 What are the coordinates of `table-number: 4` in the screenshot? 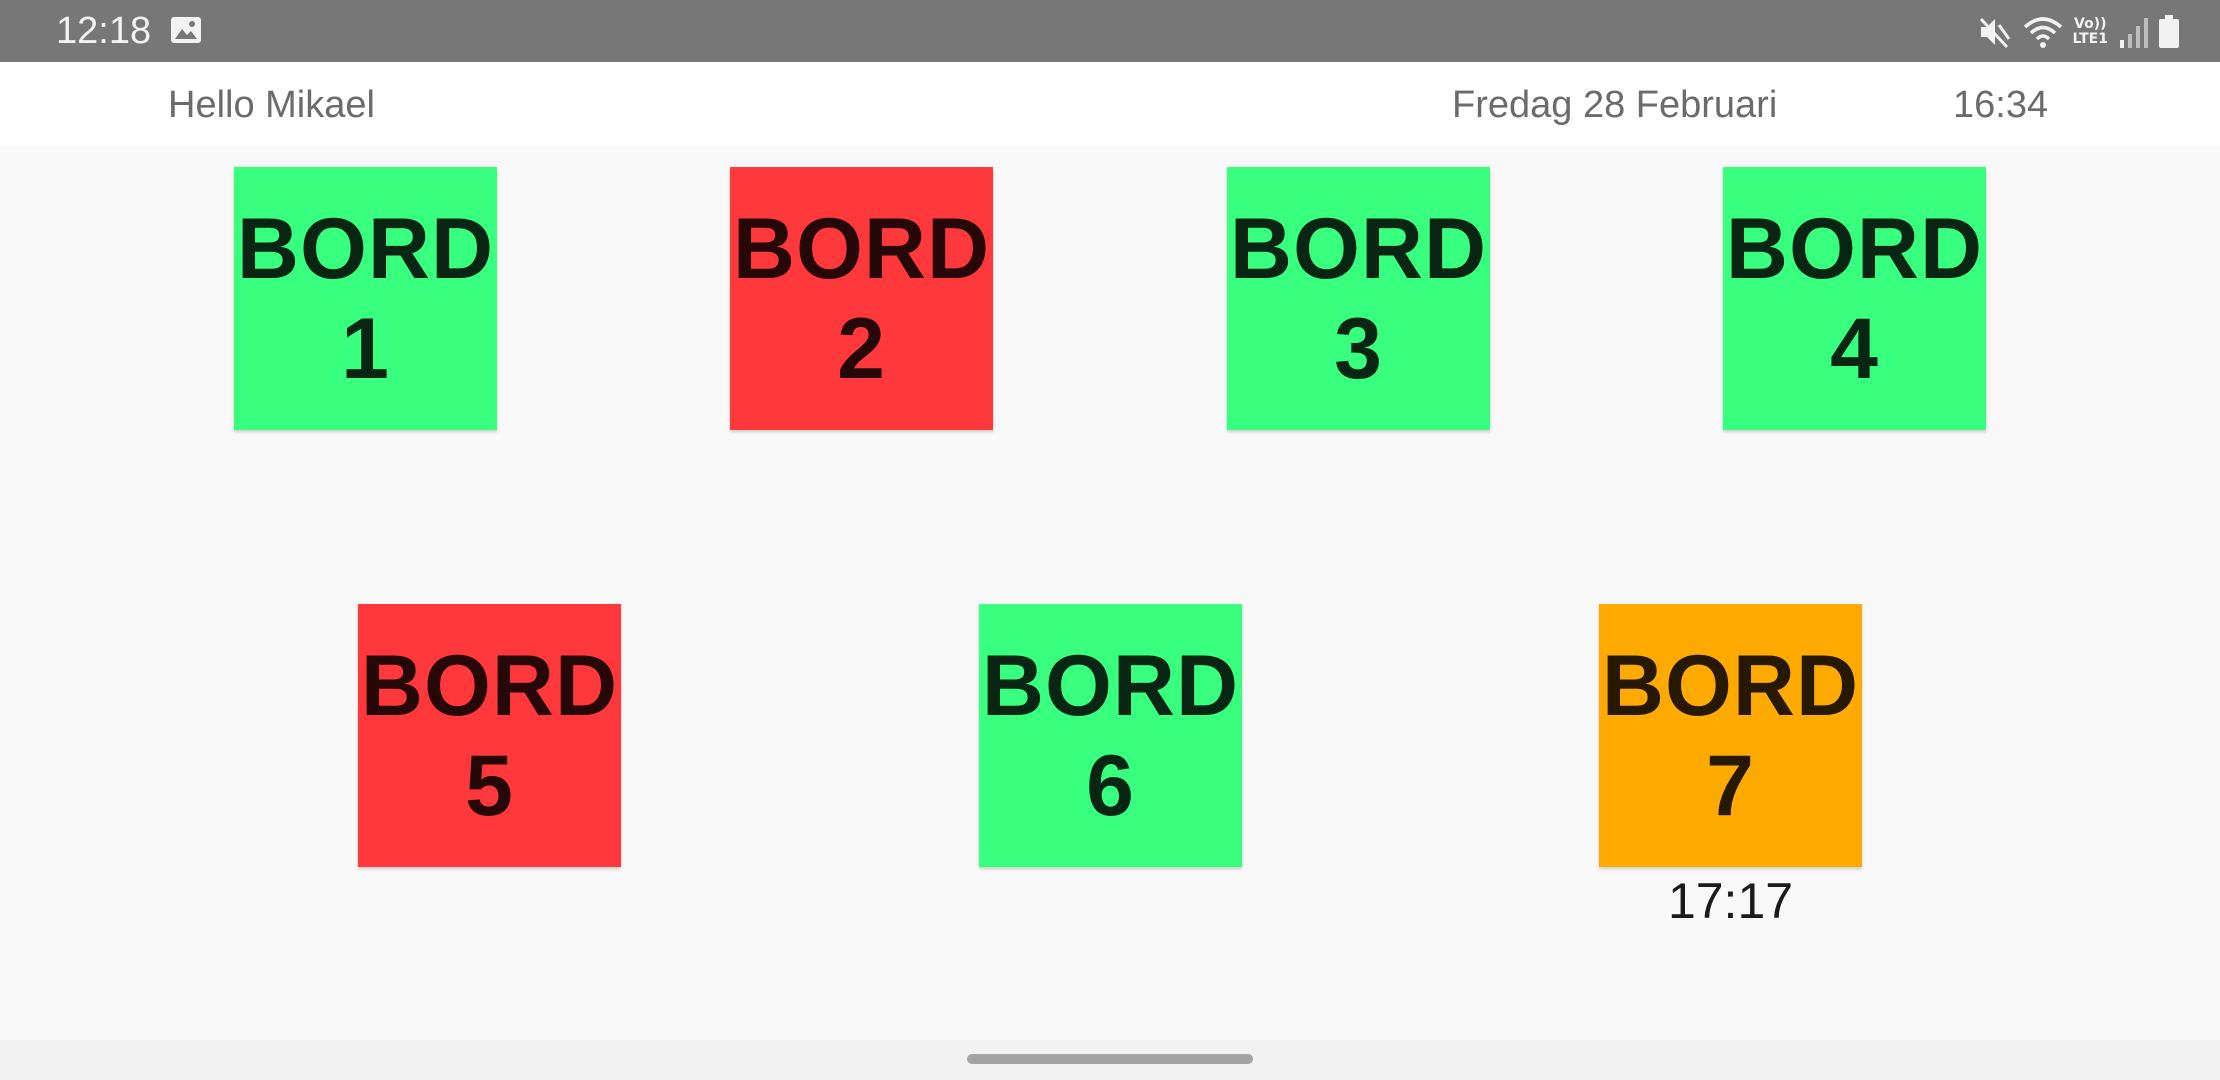 It's located at (1854, 348).